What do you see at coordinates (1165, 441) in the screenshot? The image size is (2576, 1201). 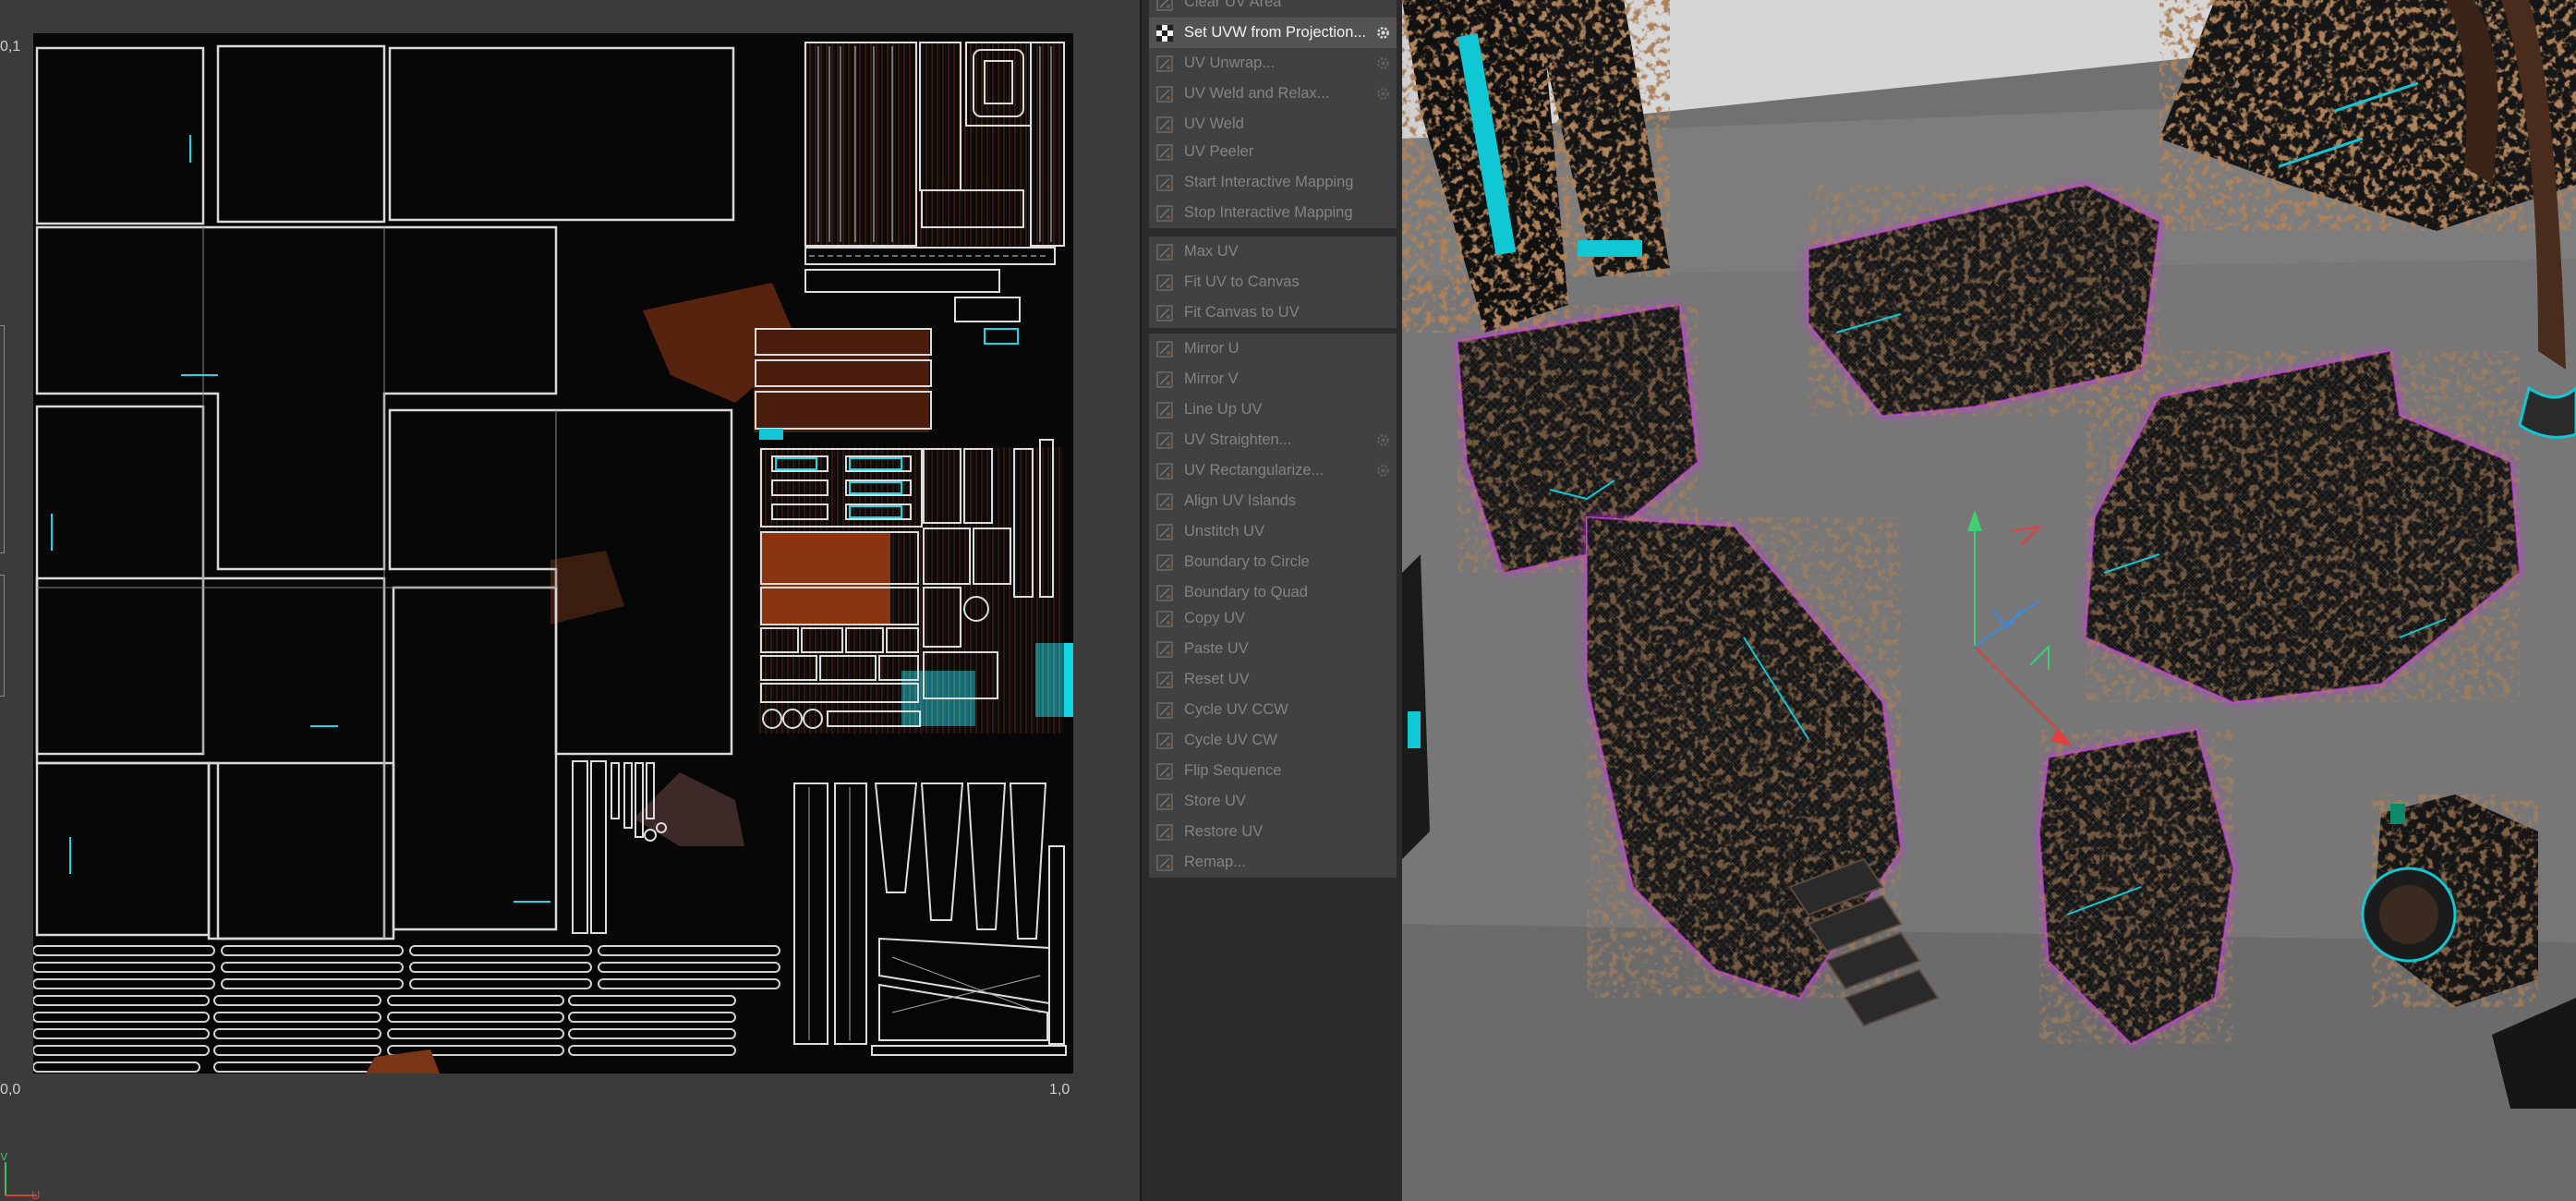 I see `straighten-icon` at bounding box center [1165, 441].